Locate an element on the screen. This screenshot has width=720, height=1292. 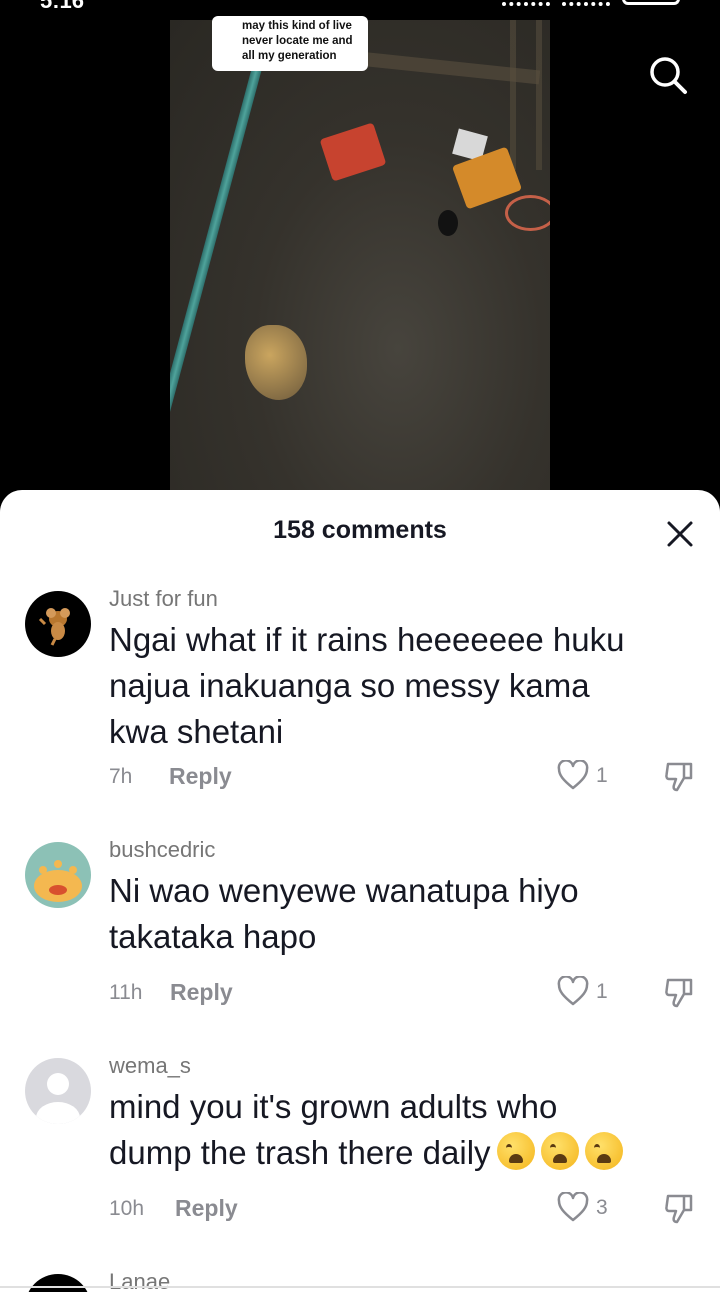
comment-text-line: dump the trash there daily is located at coordinates (409, 1153).